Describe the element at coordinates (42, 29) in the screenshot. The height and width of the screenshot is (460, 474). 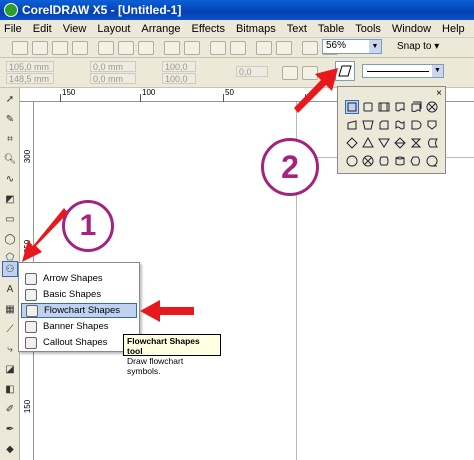
I see `menu-edit: Edit` at that location.